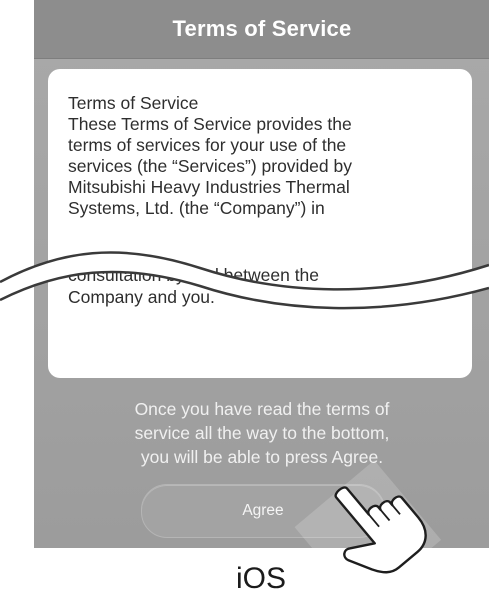 The image size is (489, 600). What do you see at coordinates (368, 530) in the screenshot?
I see `tap-hand-icon` at bounding box center [368, 530].